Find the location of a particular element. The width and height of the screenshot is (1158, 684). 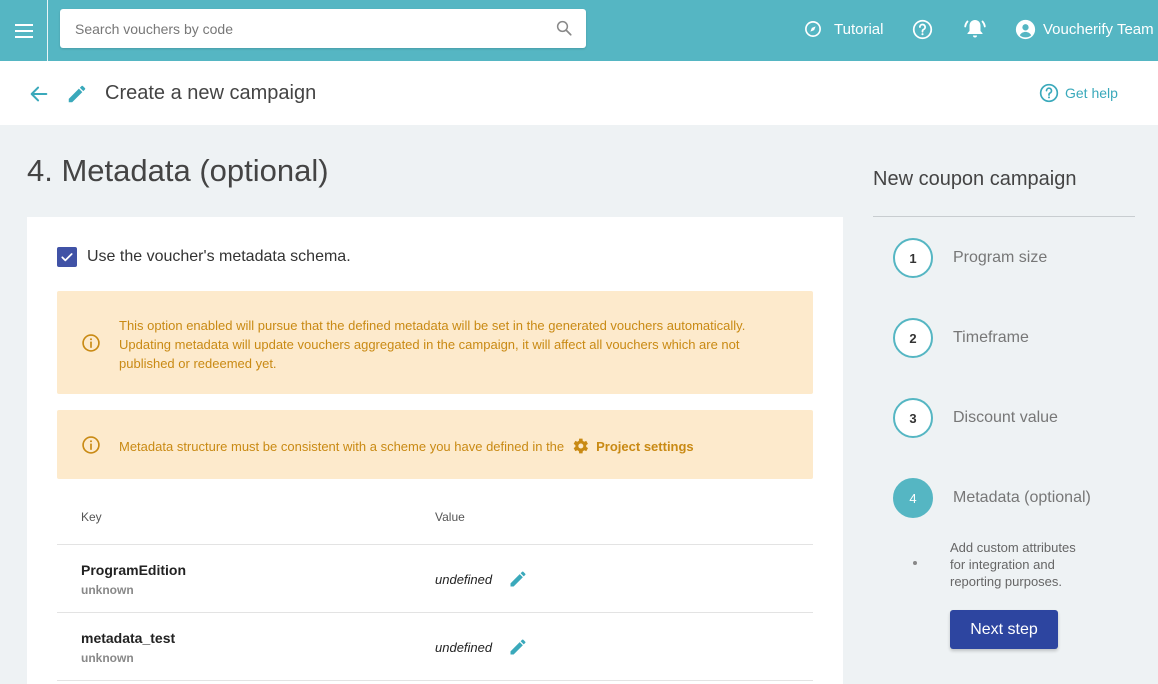

account-name: Voucherify Team is located at coordinates (1098, 29).